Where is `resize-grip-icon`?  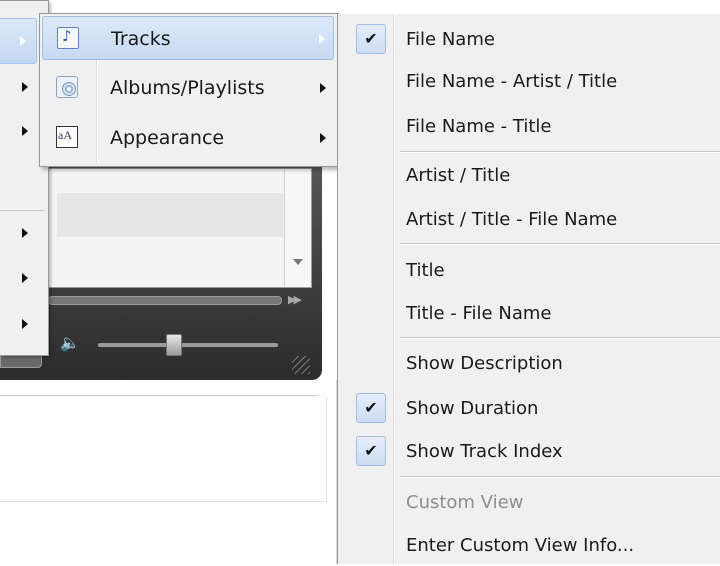 resize-grip-icon is located at coordinates (301, 365).